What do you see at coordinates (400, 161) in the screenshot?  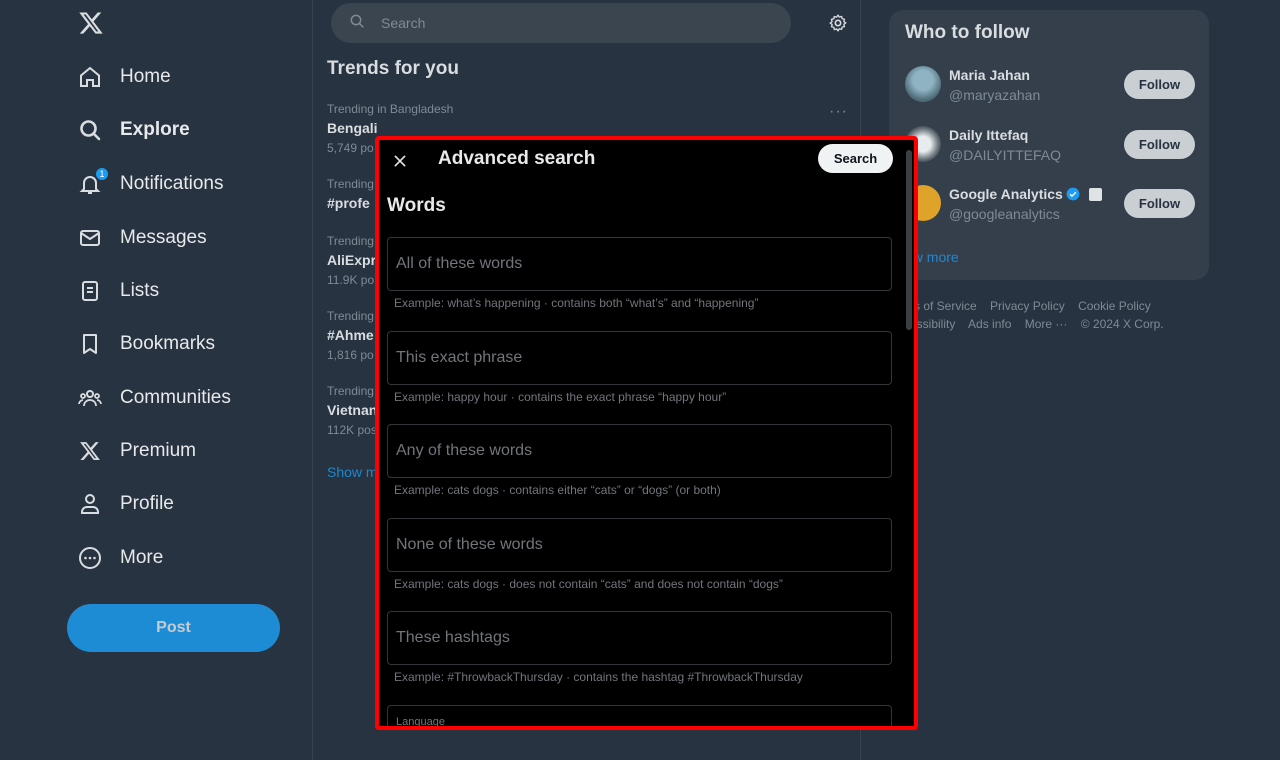 I see `close-icon` at bounding box center [400, 161].